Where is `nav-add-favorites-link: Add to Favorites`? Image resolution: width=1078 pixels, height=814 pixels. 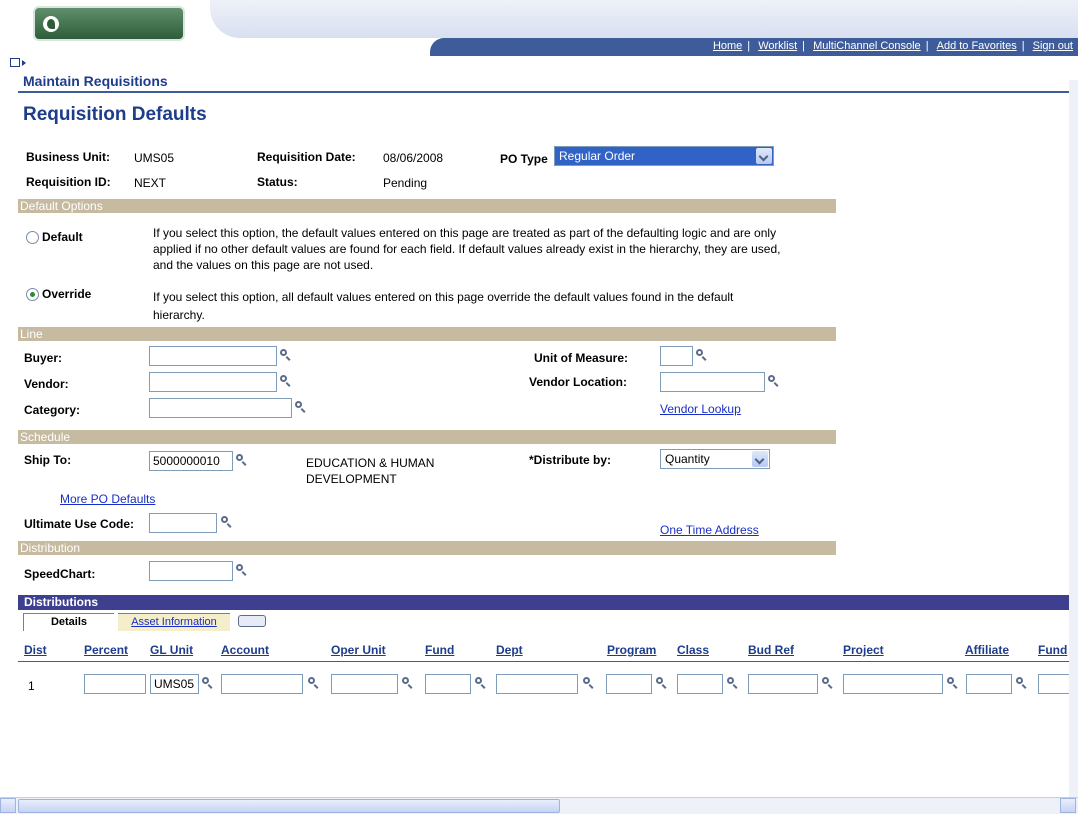 nav-add-favorites-link: Add to Favorites is located at coordinates (977, 46).